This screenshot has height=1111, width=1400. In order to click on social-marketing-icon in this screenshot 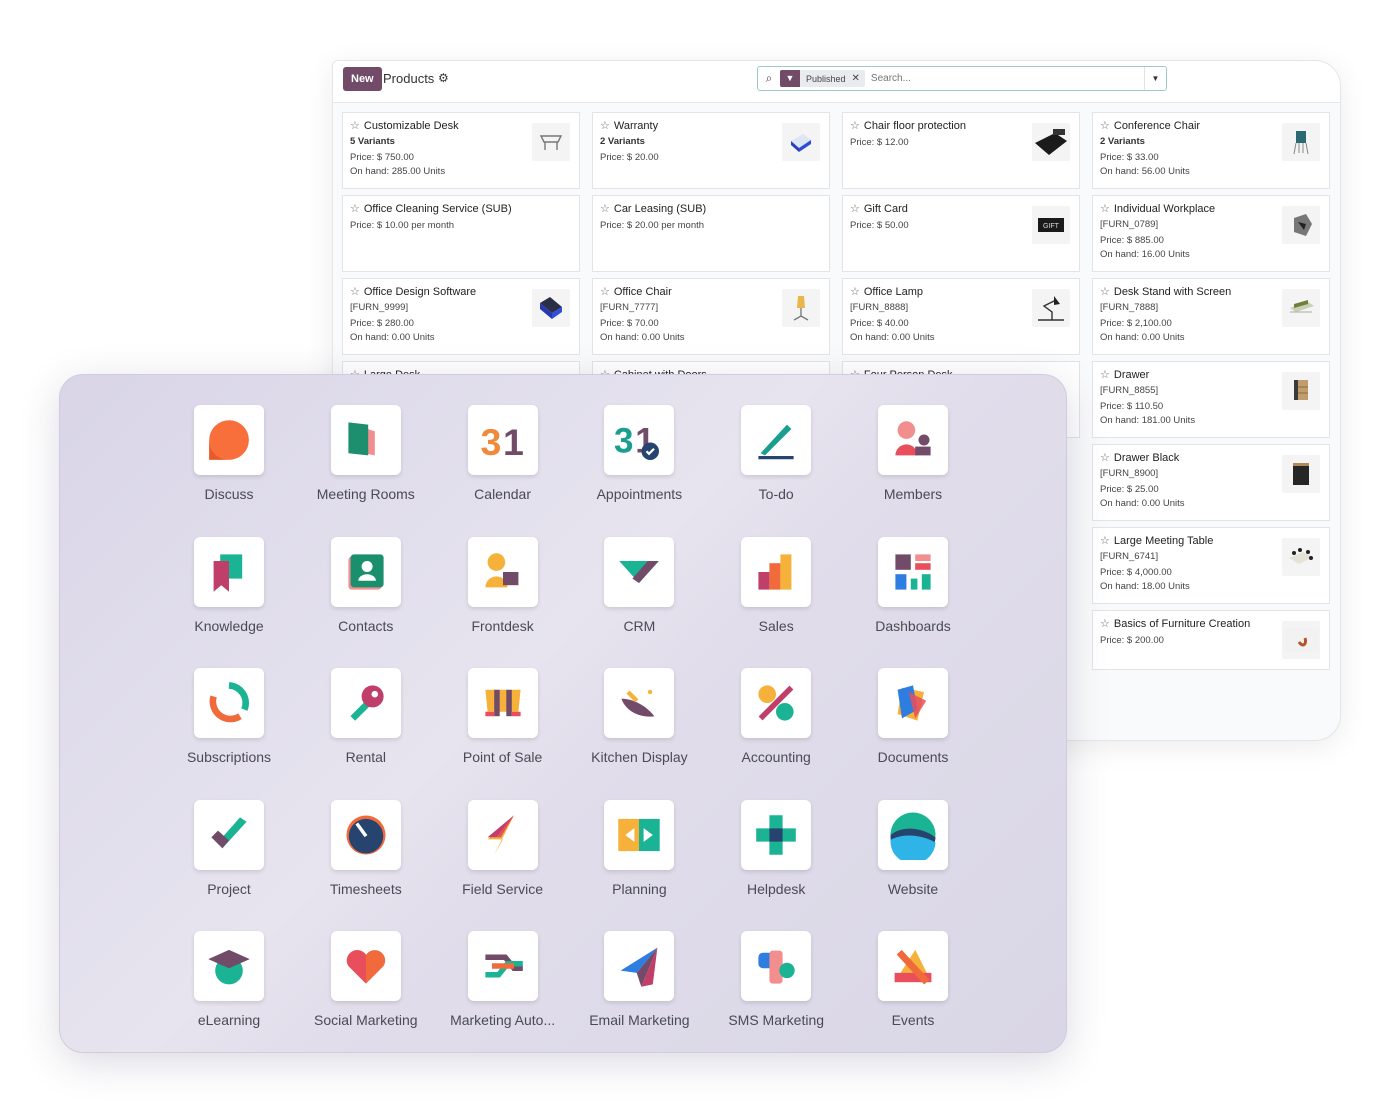, I will do `click(365, 966)`.